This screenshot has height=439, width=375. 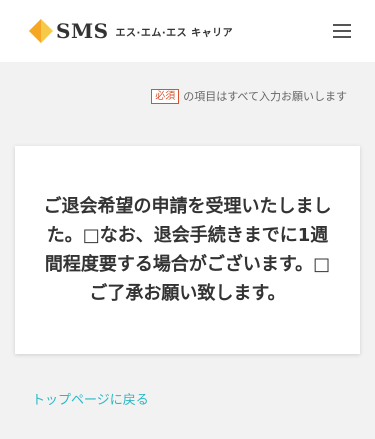 What do you see at coordinates (265, 96) in the screenshot?
I see `required-notice-text: の項目はすべて入力お願いします` at bounding box center [265, 96].